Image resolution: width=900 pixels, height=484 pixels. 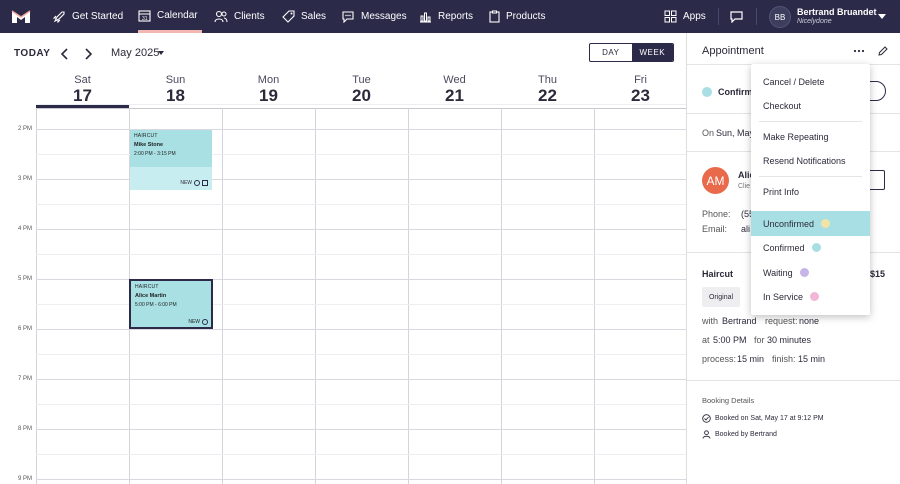 What do you see at coordinates (454, 89) in the screenshot?
I see `day-header-wed: Wed 21` at bounding box center [454, 89].